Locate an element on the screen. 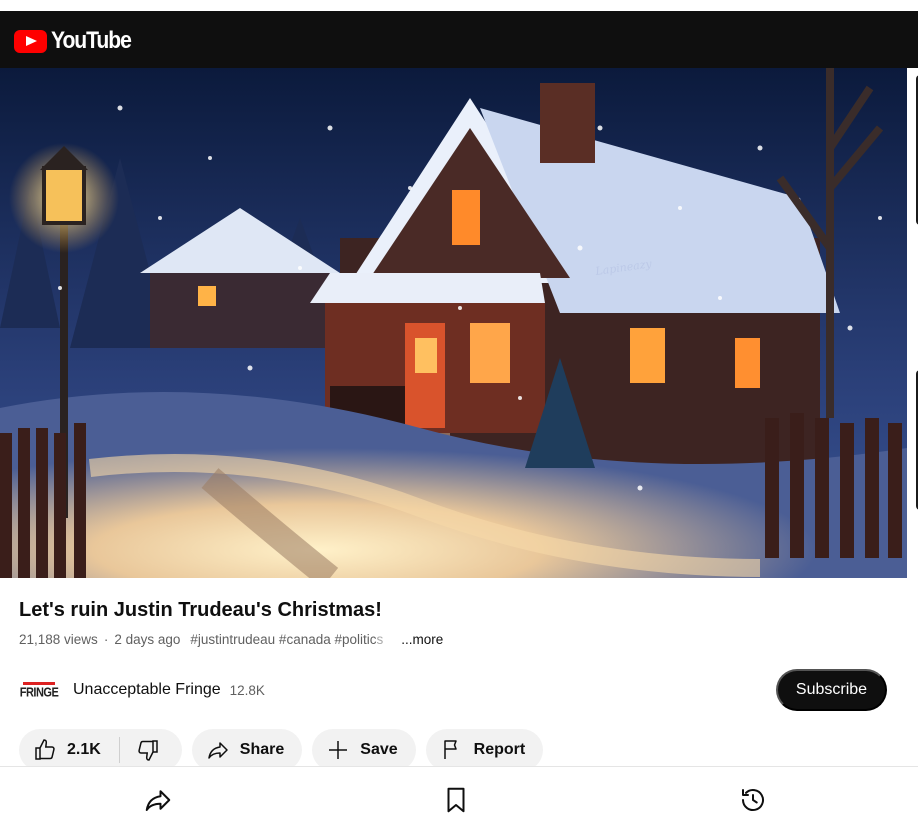 This screenshot has width=918, height=832. channel-name: Unacceptable Fringe is located at coordinates (147, 690).